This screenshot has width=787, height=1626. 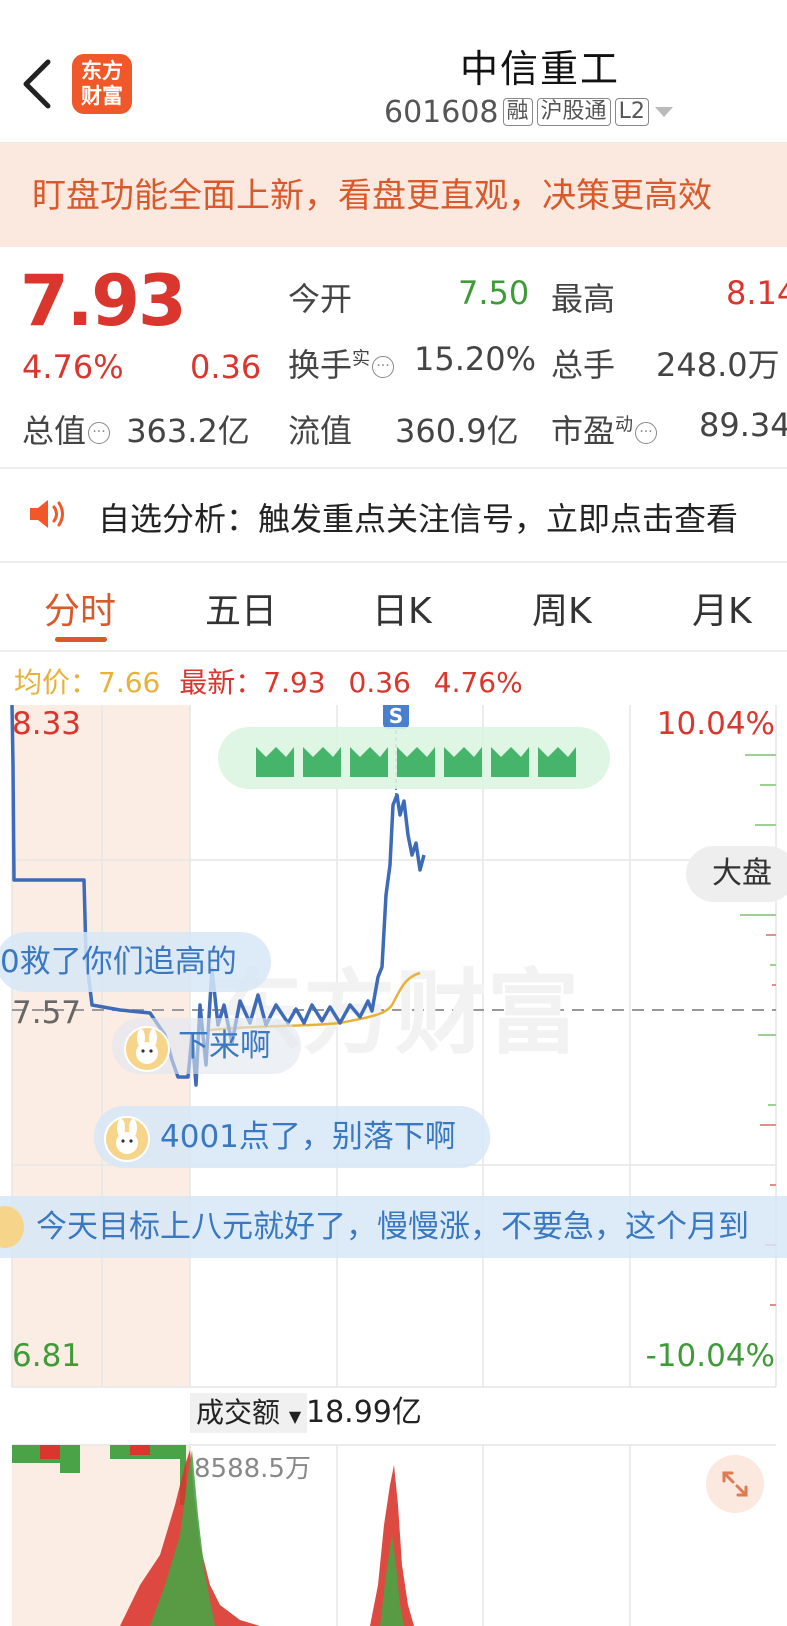 What do you see at coordinates (539, 69) in the screenshot?
I see `stock-name: 中信重工` at bounding box center [539, 69].